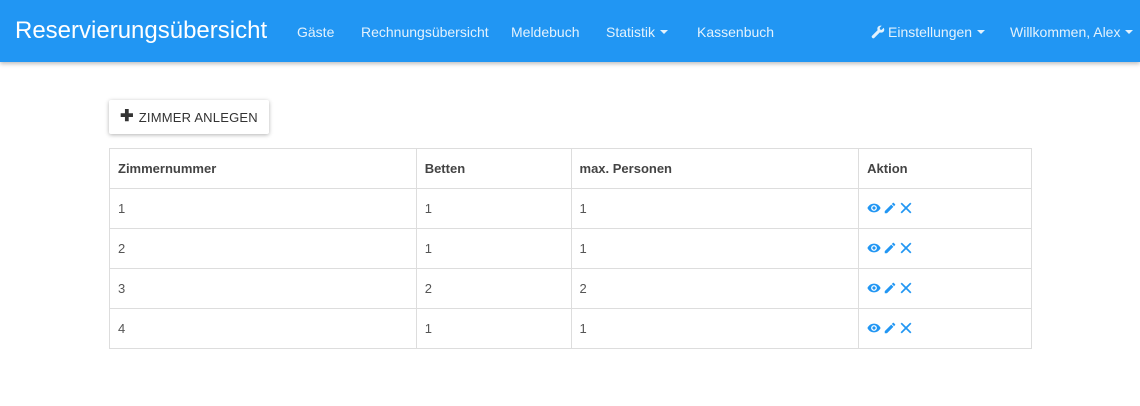 Image resolution: width=1140 pixels, height=406 pixels. What do you see at coordinates (715, 168) in the screenshot?
I see `column-header-max-personen: max. Personen` at bounding box center [715, 168].